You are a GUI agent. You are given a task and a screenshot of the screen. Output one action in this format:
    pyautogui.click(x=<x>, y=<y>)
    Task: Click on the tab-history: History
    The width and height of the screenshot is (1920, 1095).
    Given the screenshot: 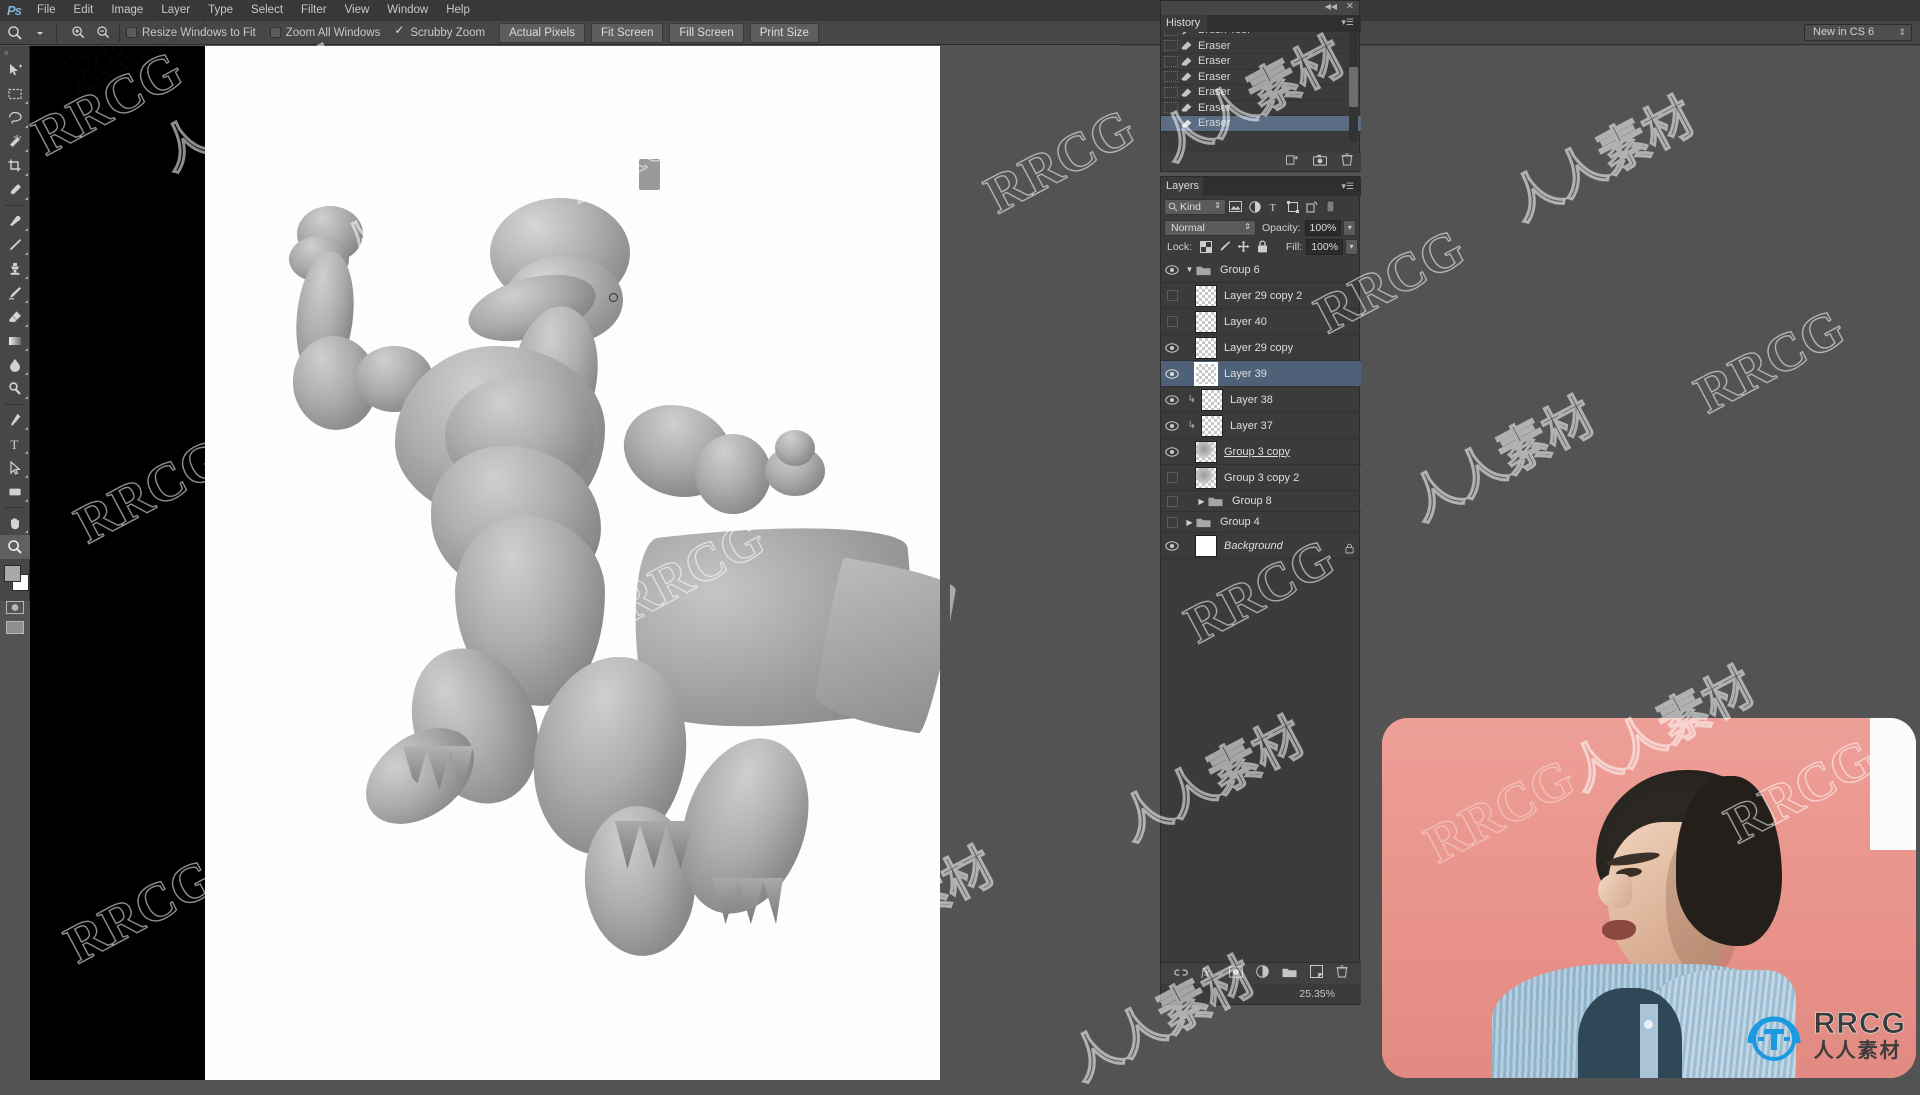 What is the action you would take?
    pyautogui.click(x=1184, y=23)
    